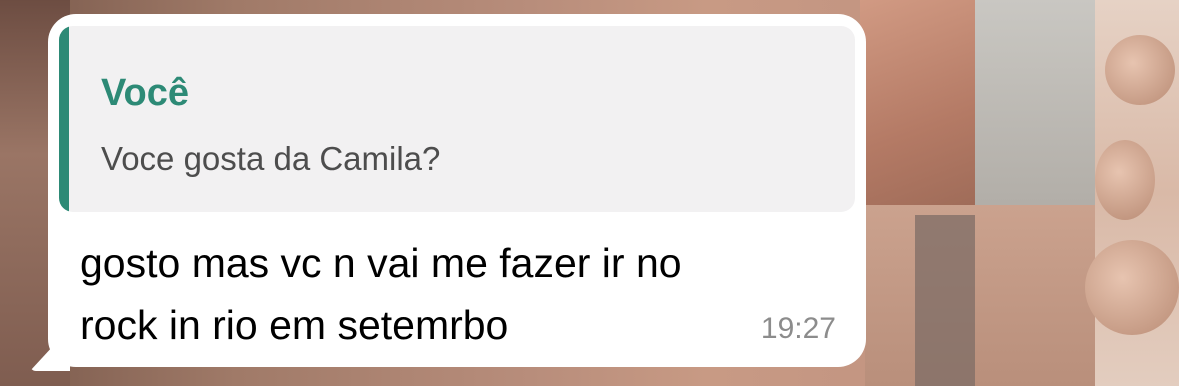 The height and width of the screenshot is (386, 1179). I want to click on wallpaper-photo-jacket, so click(920, 105).